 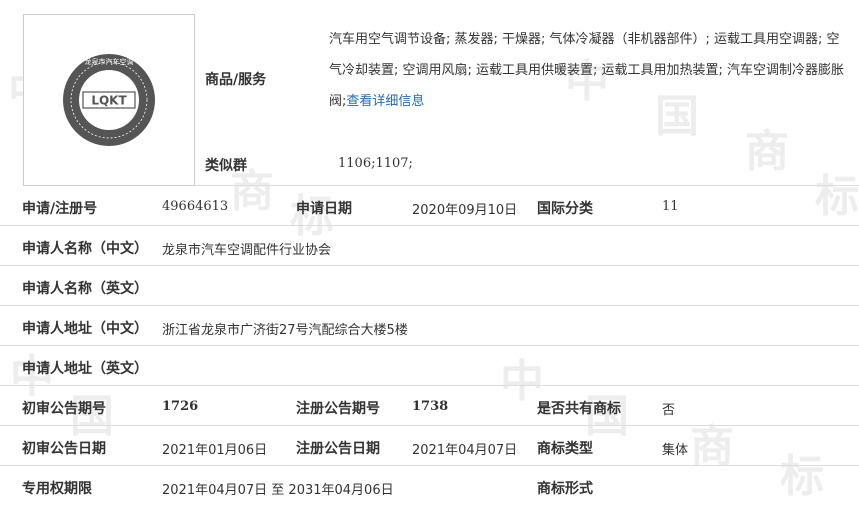 I want to click on logo-text: LQKT, so click(x=109, y=101).